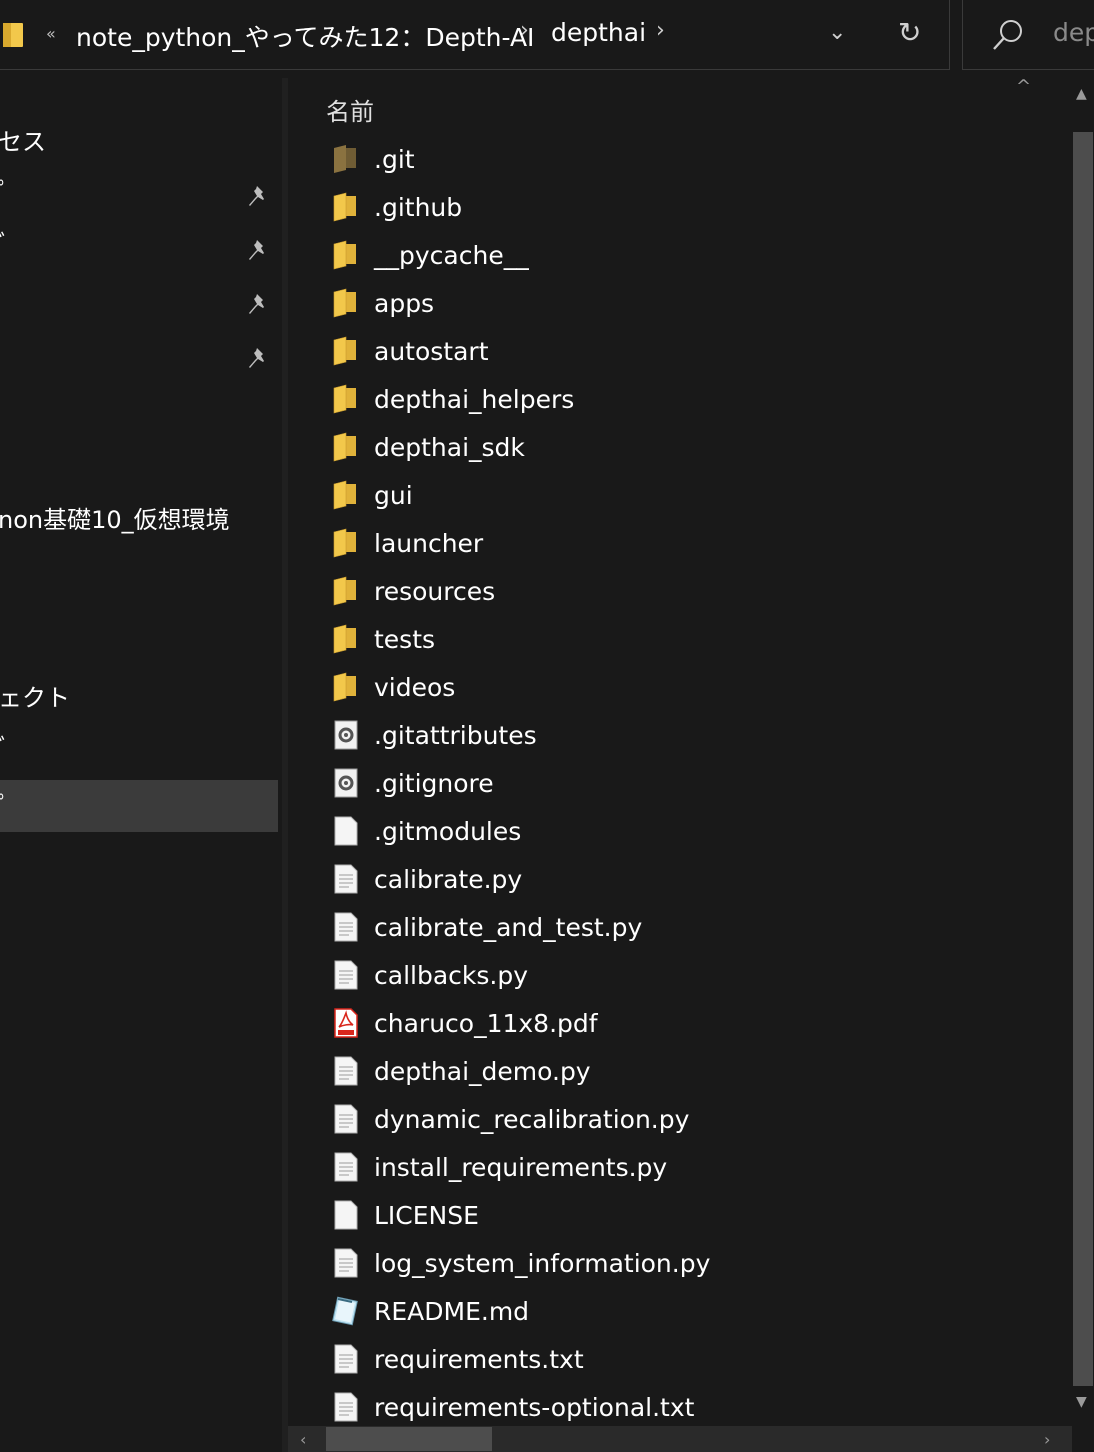 Image resolution: width=1094 pixels, height=1452 pixels. I want to click on file-row: depthai_sdk, so click(688, 448).